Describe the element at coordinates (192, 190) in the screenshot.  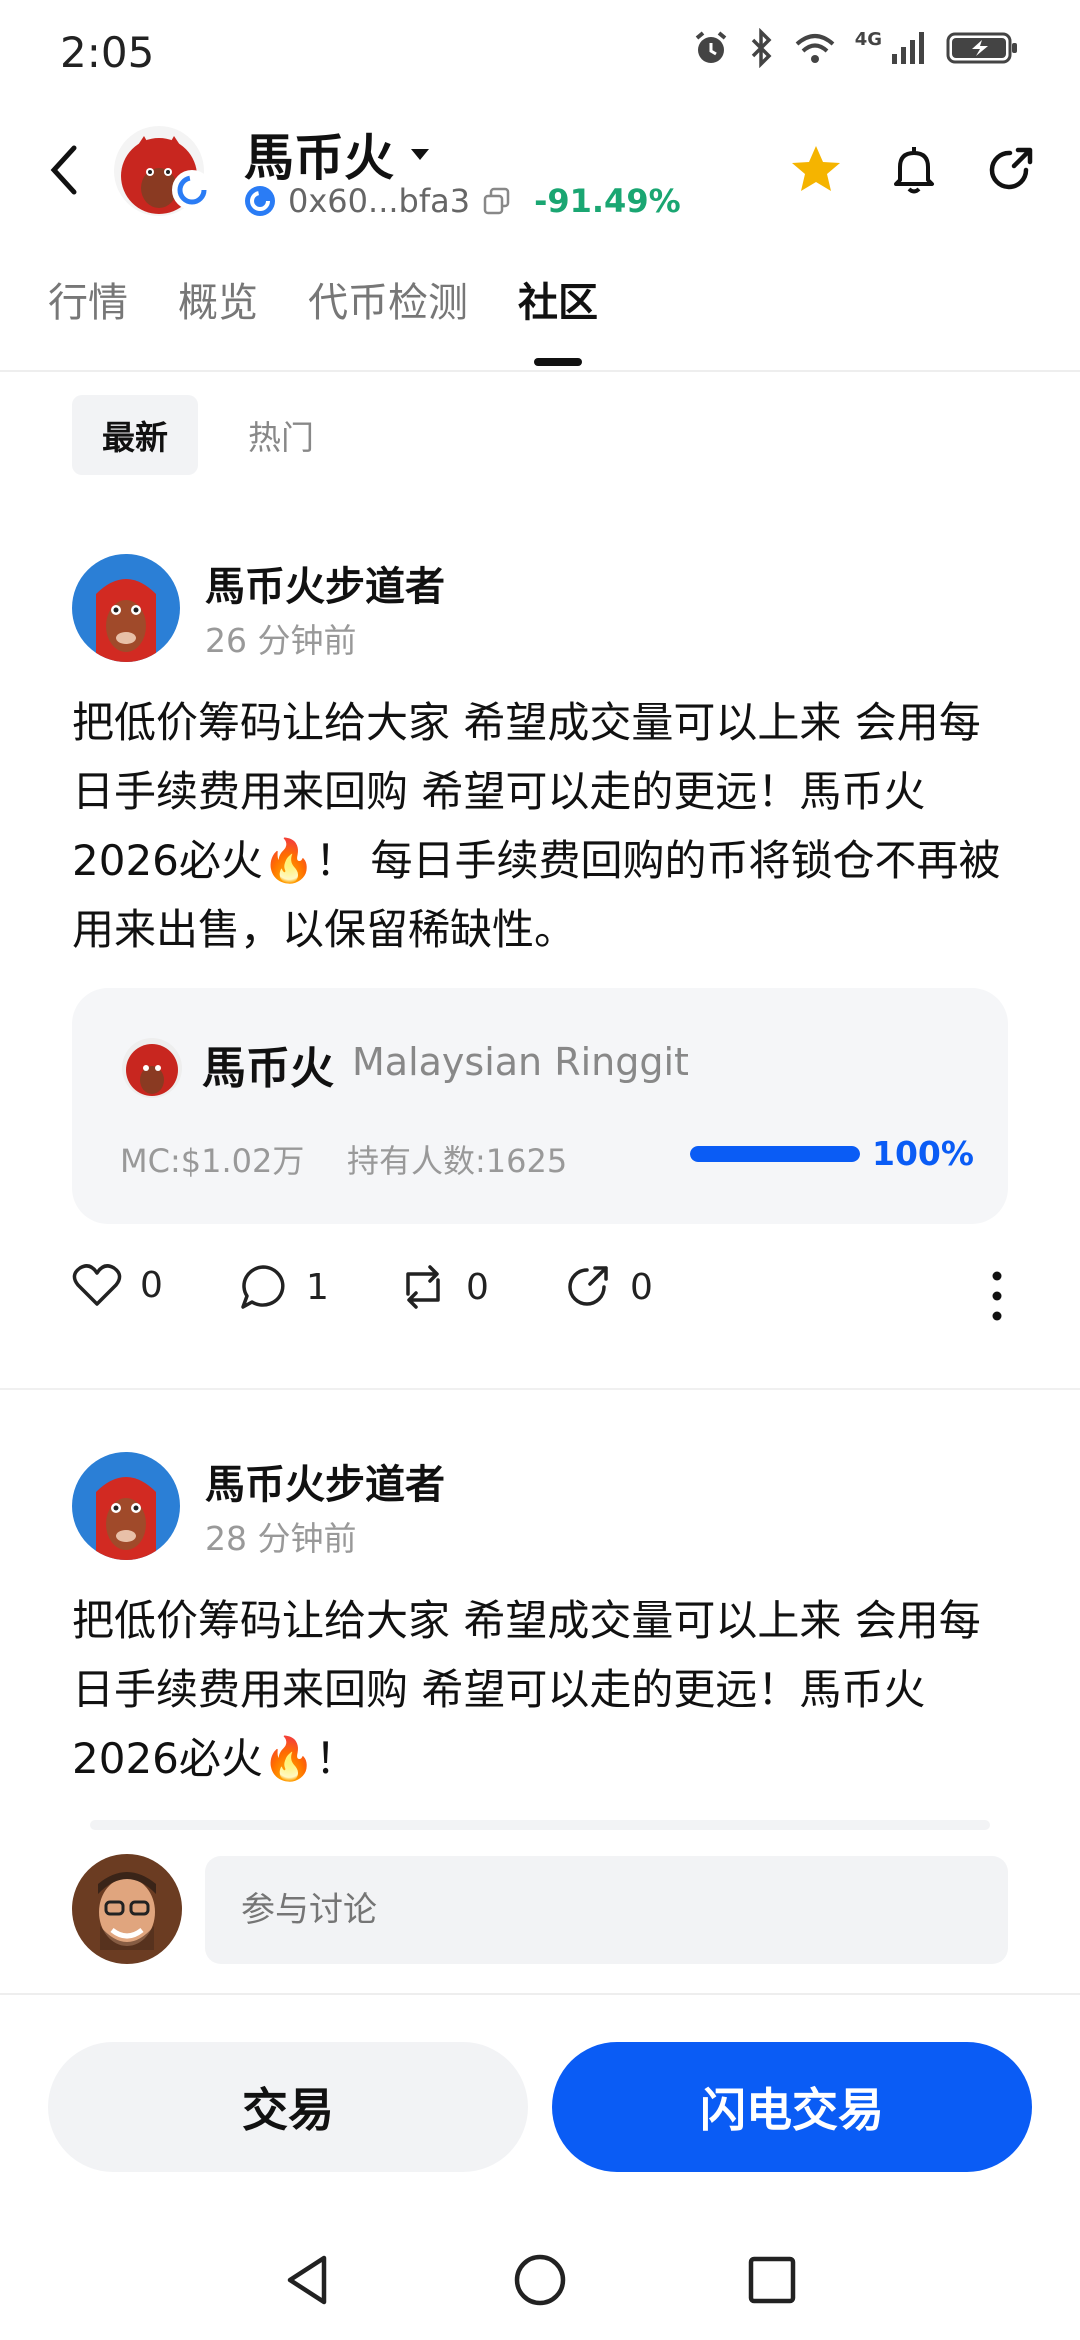
I see `chain-badge-icon` at that location.